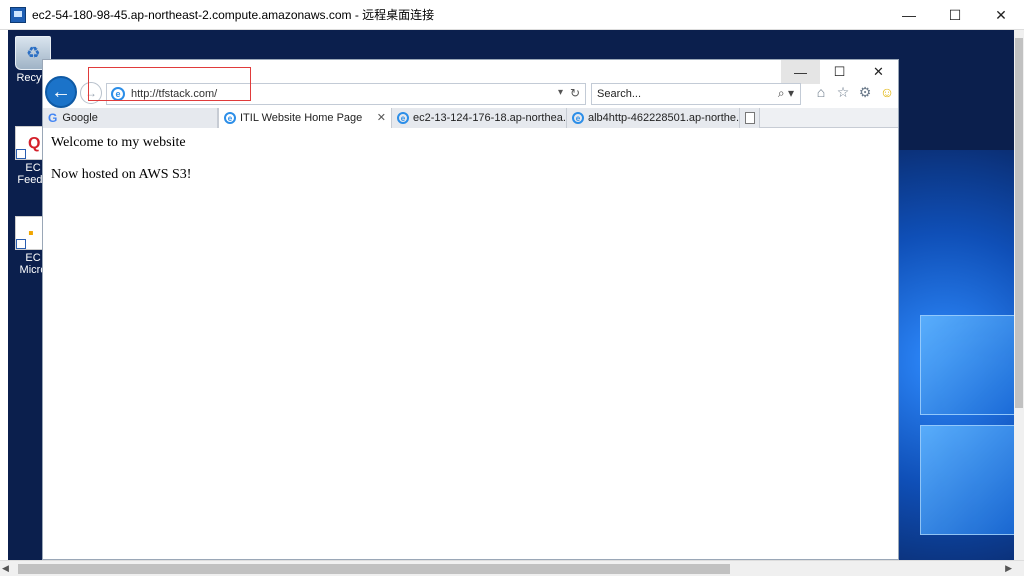 The image size is (1024, 576). I want to click on home-icon: ⌂, so click(821, 92).